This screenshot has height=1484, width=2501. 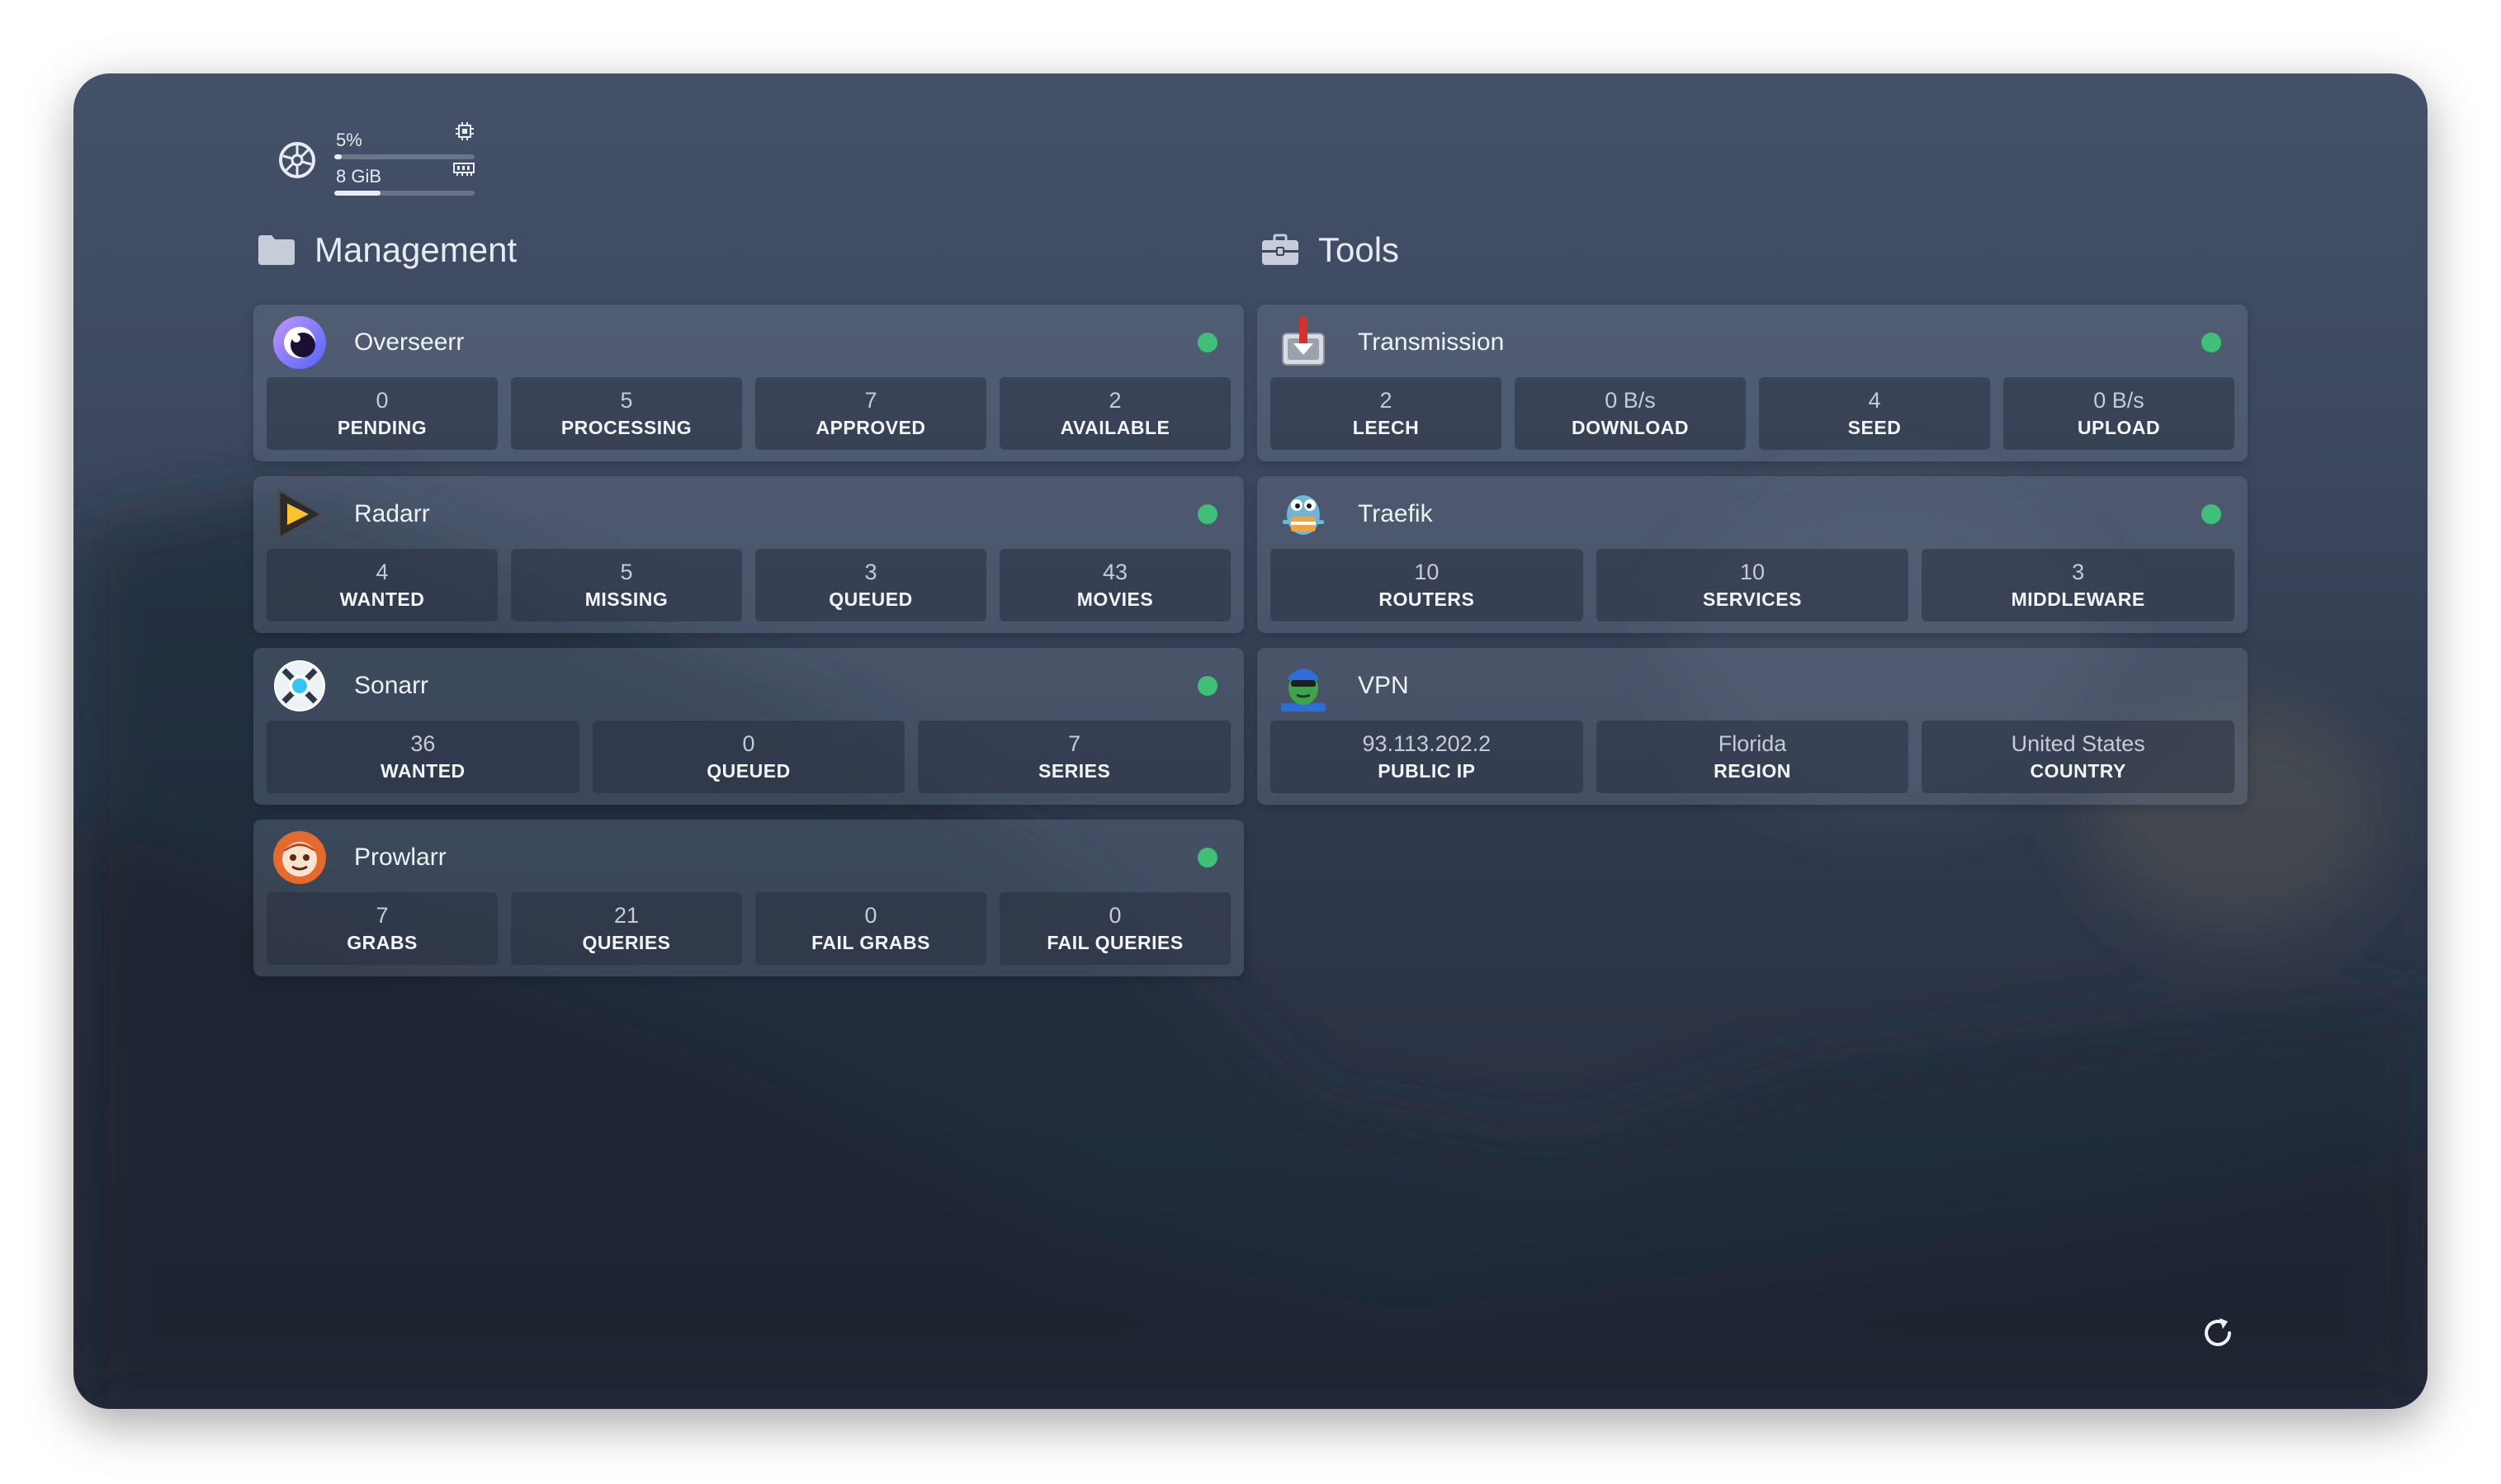 I want to click on stat-fail-queries: 0 FAIL QUERIES, so click(x=1115, y=928).